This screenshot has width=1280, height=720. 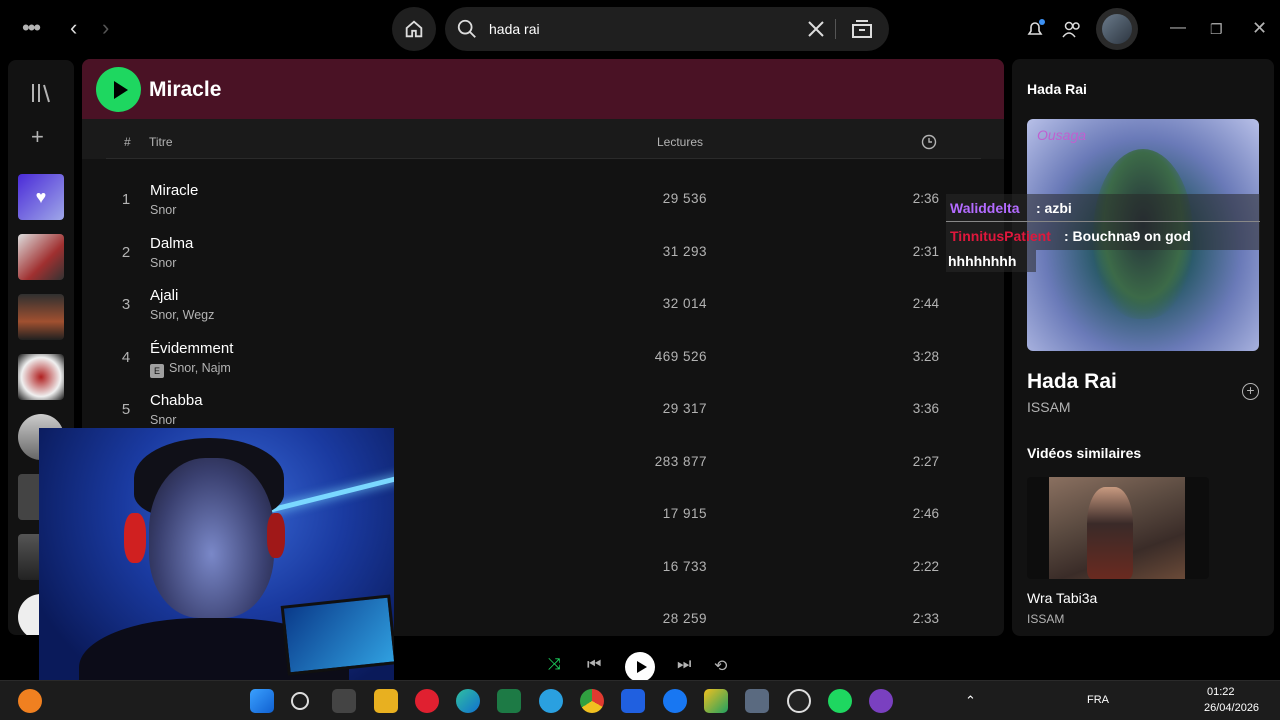 What do you see at coordinates (684, 303) in the screenshot?
I see `track-plays: 32 014` at bounding box center [684, 303].